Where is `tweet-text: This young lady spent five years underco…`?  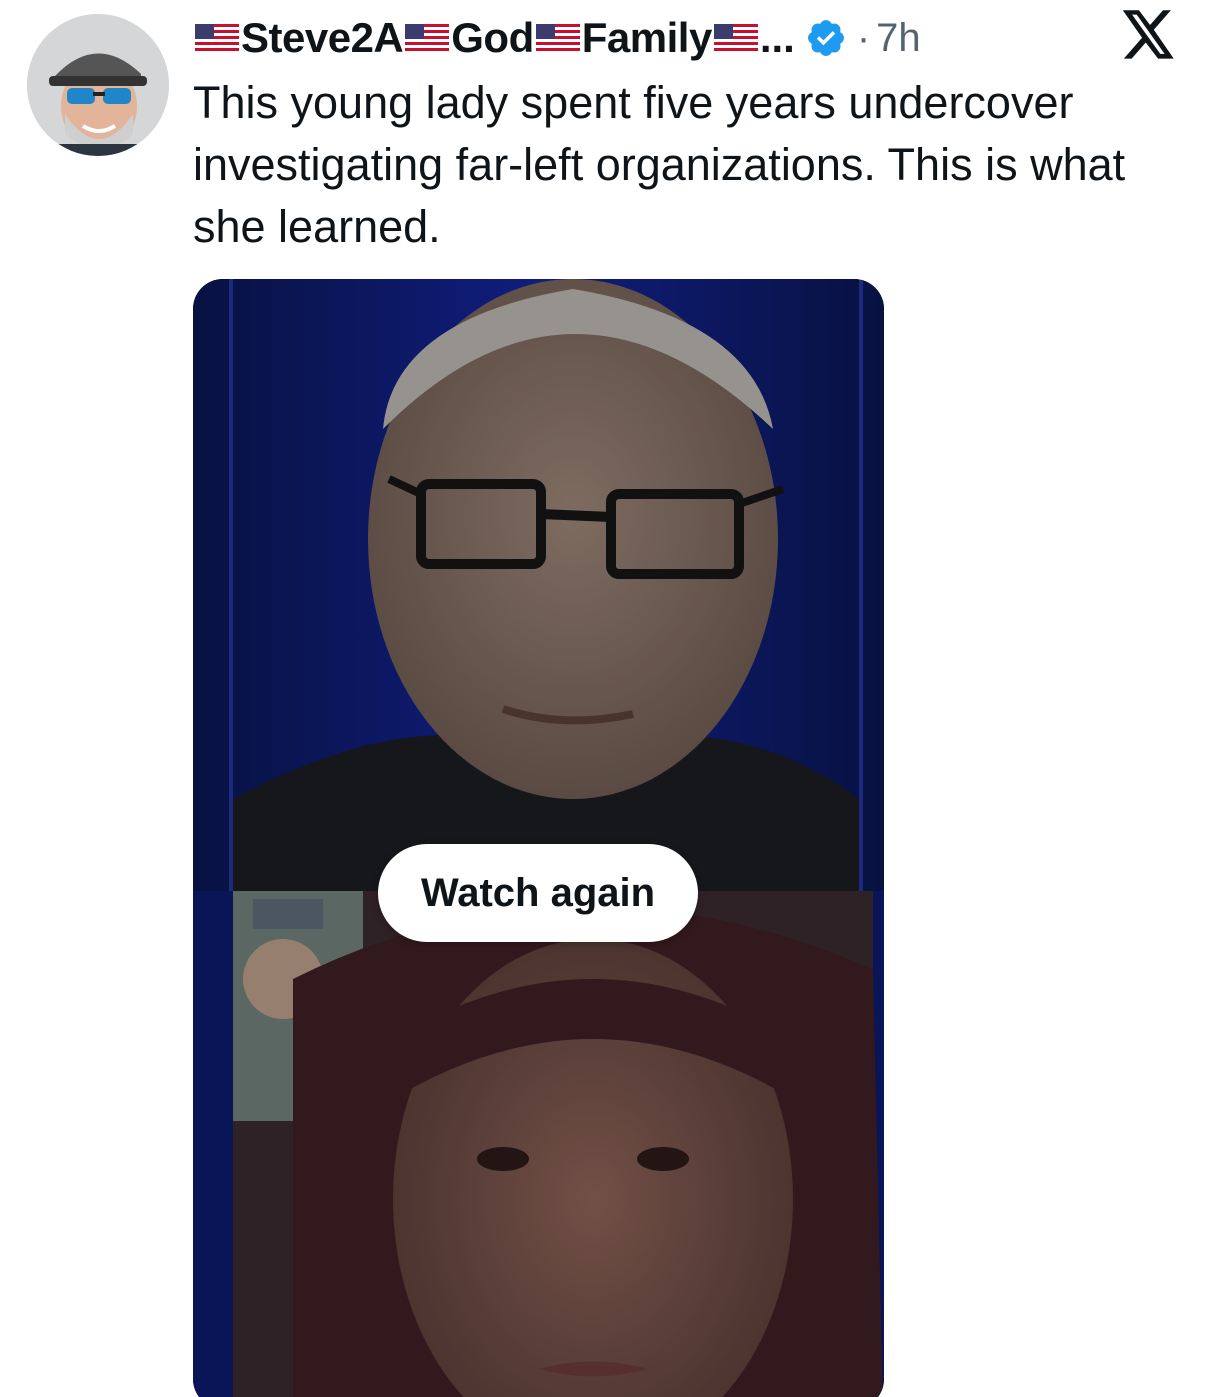
tweet-text: This young lady spent five years underco… is located at coordinates (659, 164).